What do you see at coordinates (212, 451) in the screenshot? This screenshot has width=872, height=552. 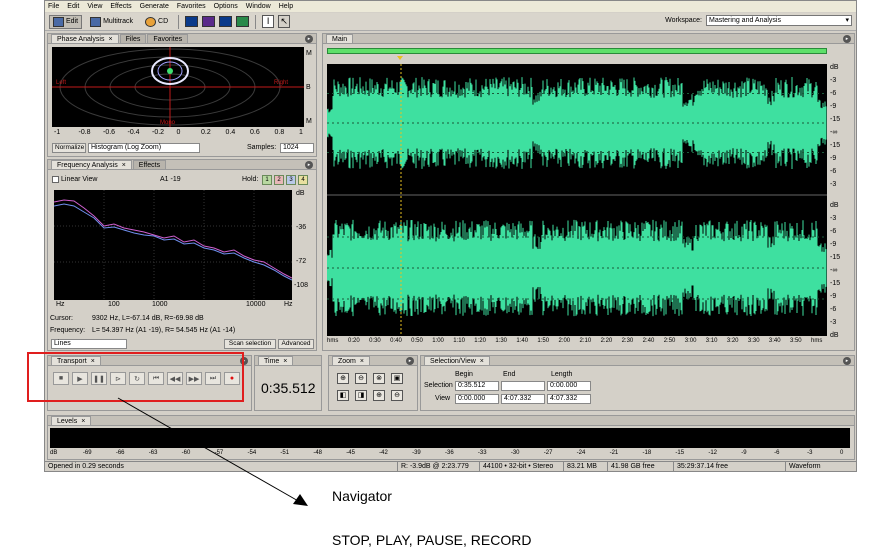 I see `annotation-arrow` at bounding box center [212, 451].